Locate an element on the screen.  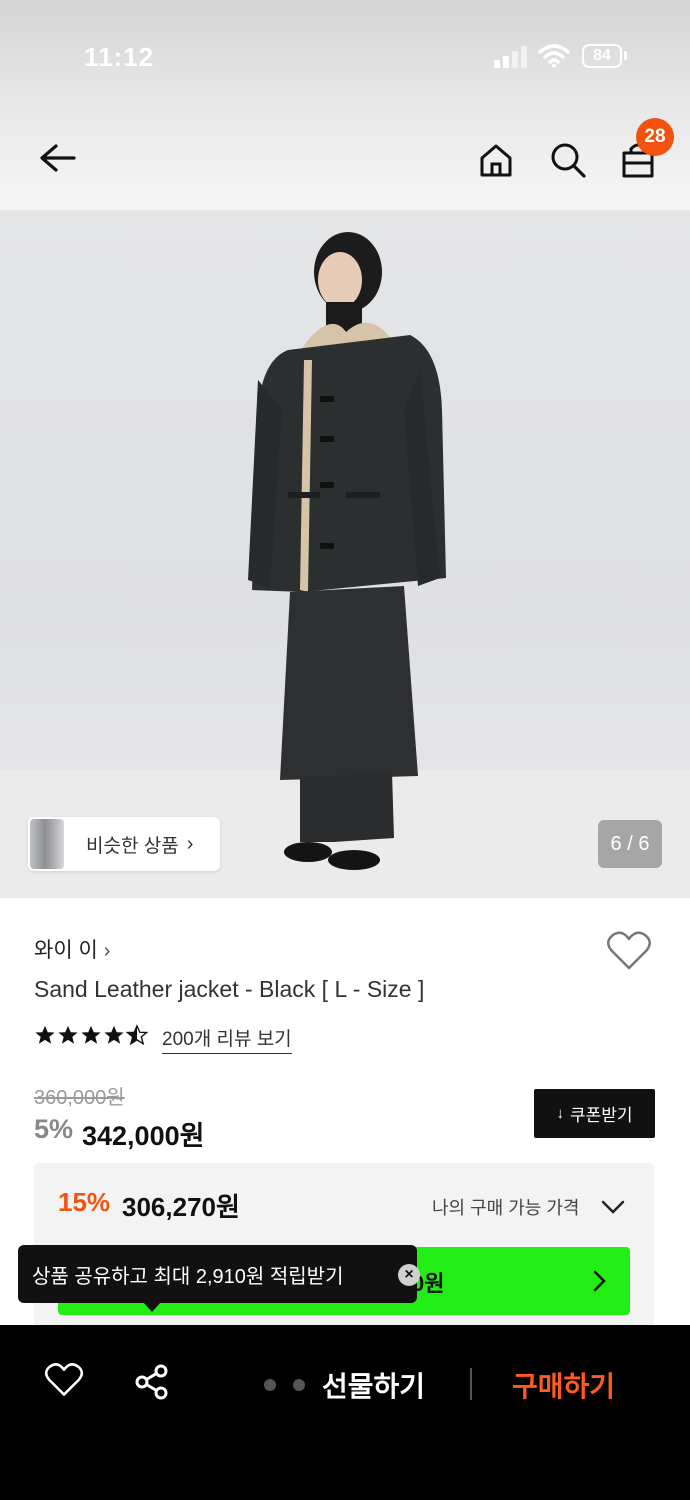
back-arrow-icon is located at coordinates (58, 158).